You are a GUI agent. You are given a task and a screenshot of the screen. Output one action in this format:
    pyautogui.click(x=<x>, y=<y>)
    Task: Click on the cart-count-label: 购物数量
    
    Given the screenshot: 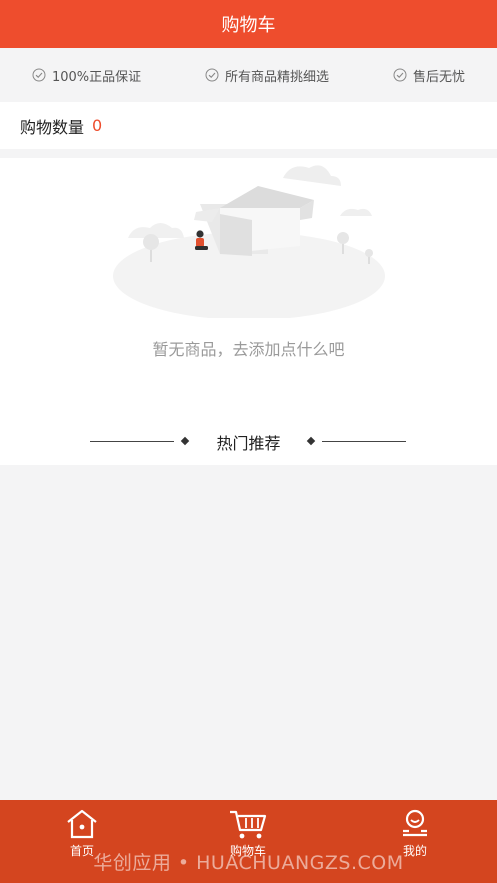 What is the action you would take?
    pyautogui.click(x=52, y=127)
    